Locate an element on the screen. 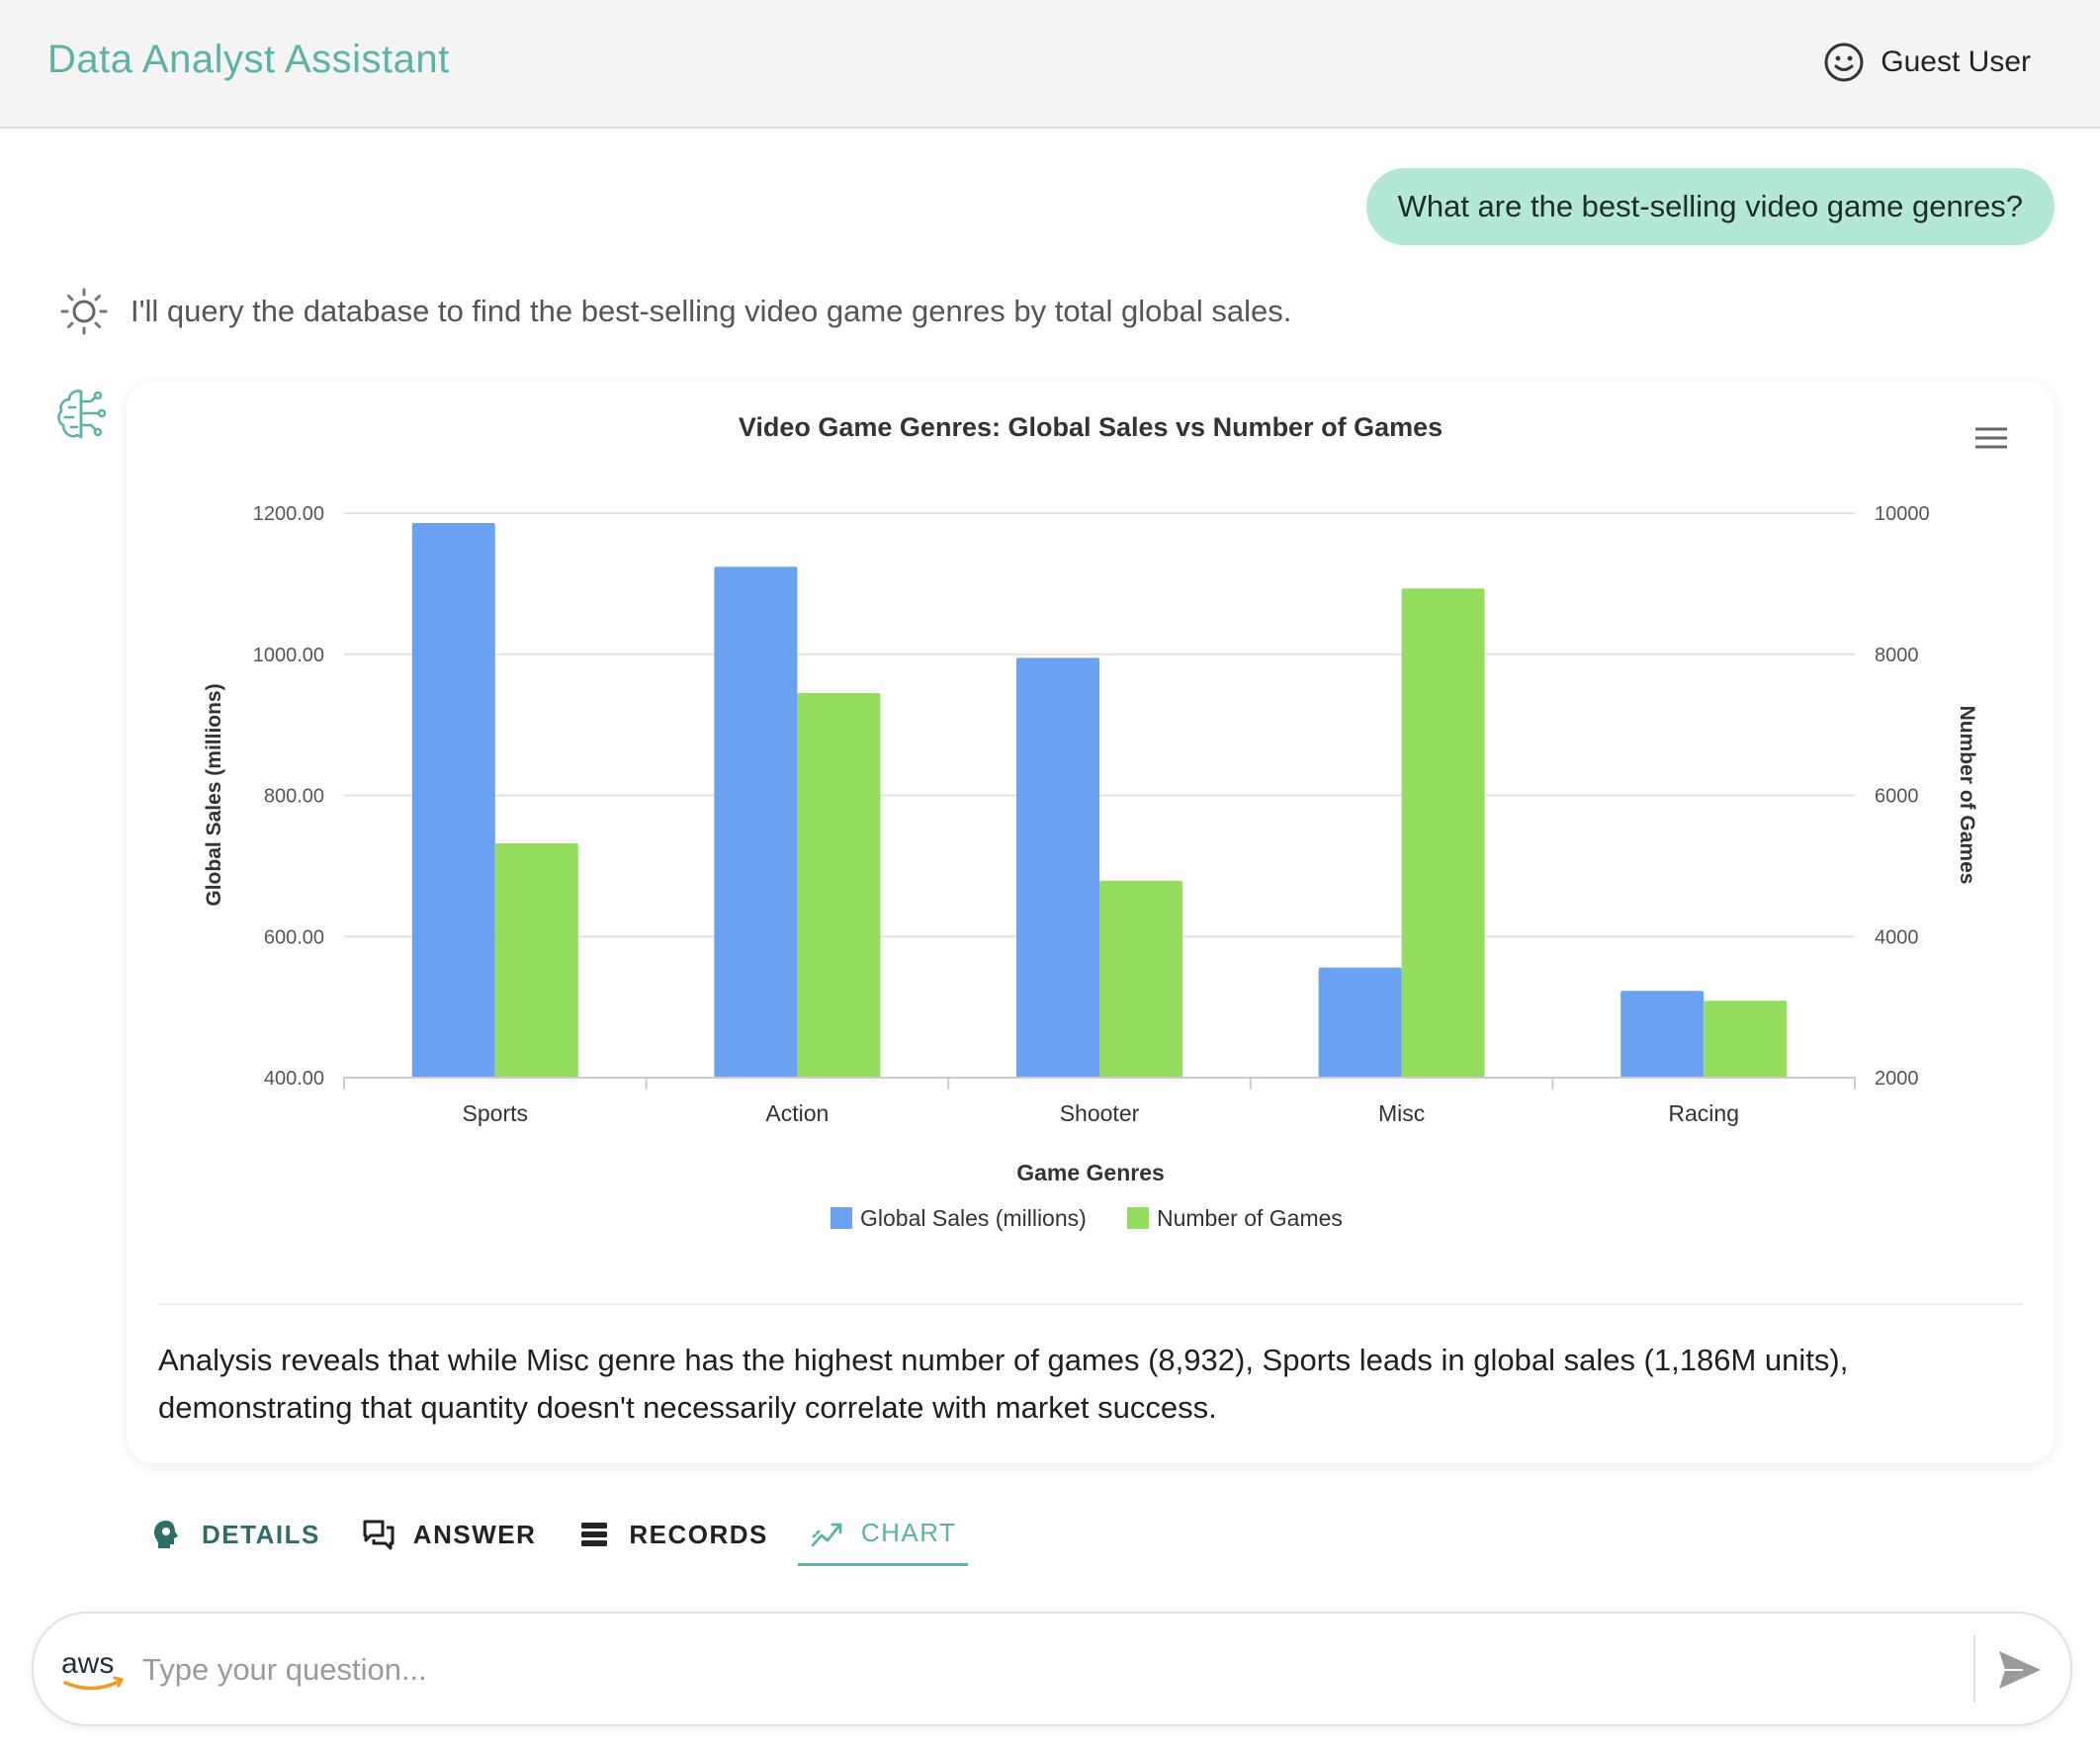 Image resolution: width=2100 pixels, height=1748 pixels. x-axis-title: Game Genres is located at coordinates (1090, 1172).